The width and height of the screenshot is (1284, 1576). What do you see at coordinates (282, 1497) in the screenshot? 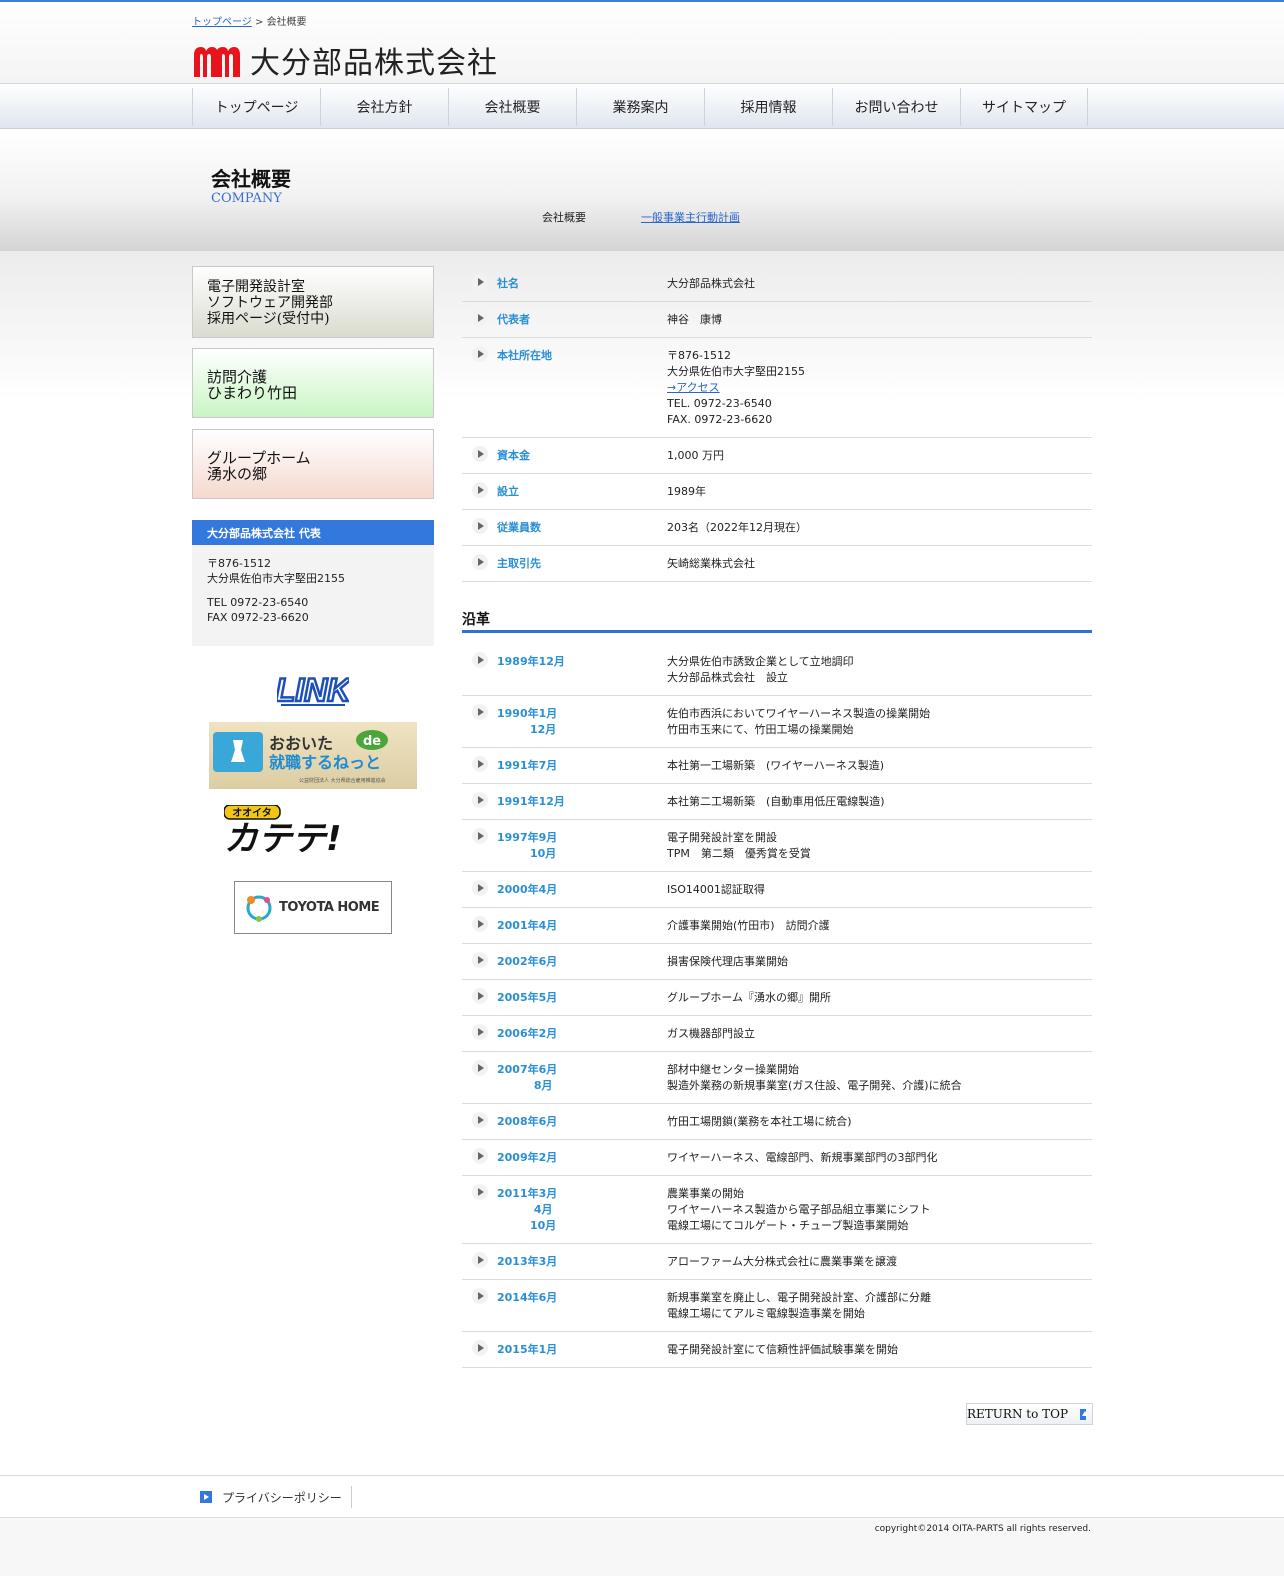
I see `privacy-policy-label: プライバシーポリシー` at bounding box center [282, 1497].